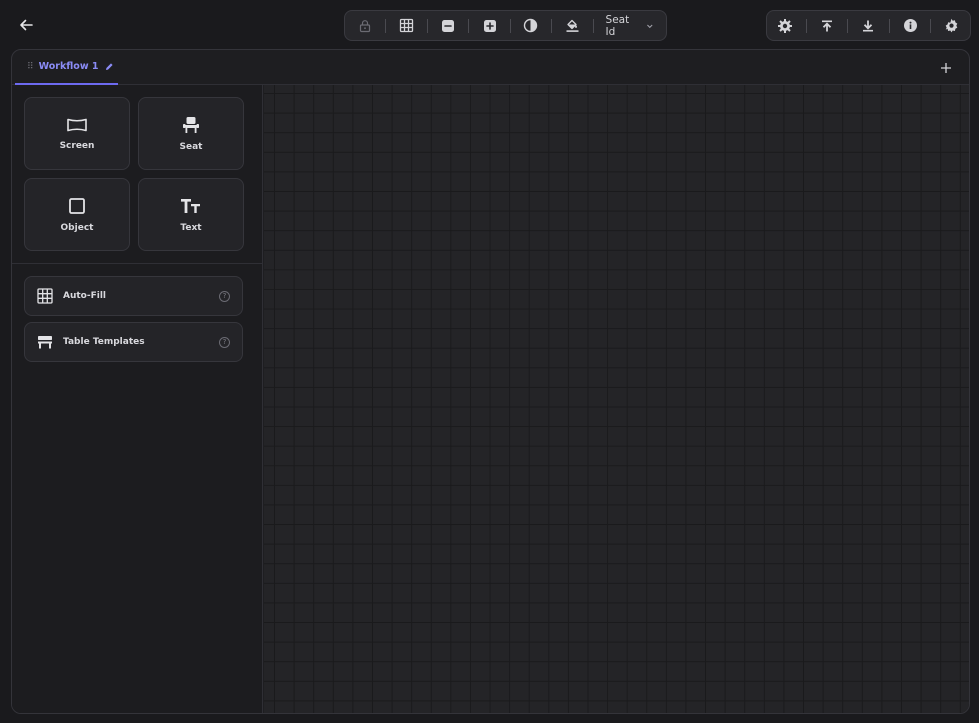 The width and height of the screenshot is (979, 723). I want to click on minus-square-icon, so click(448, 25).